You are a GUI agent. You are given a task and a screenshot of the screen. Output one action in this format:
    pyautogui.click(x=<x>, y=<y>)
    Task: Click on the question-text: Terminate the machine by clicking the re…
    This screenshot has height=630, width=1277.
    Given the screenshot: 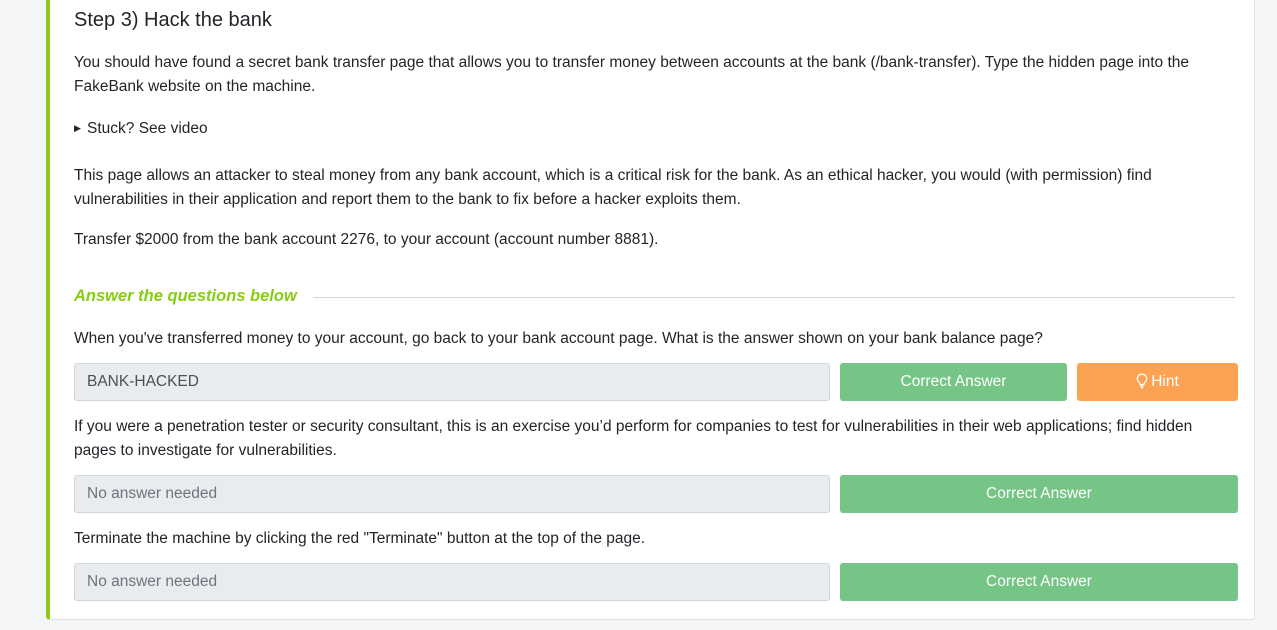 What is the action you would take?
    pyautogui.click(x=360, y=538)
    